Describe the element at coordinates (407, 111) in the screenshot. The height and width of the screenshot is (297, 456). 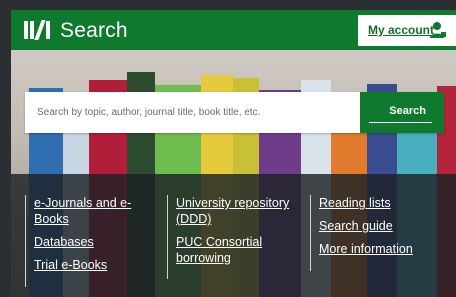
I see `search-button-label: Search` at that location.